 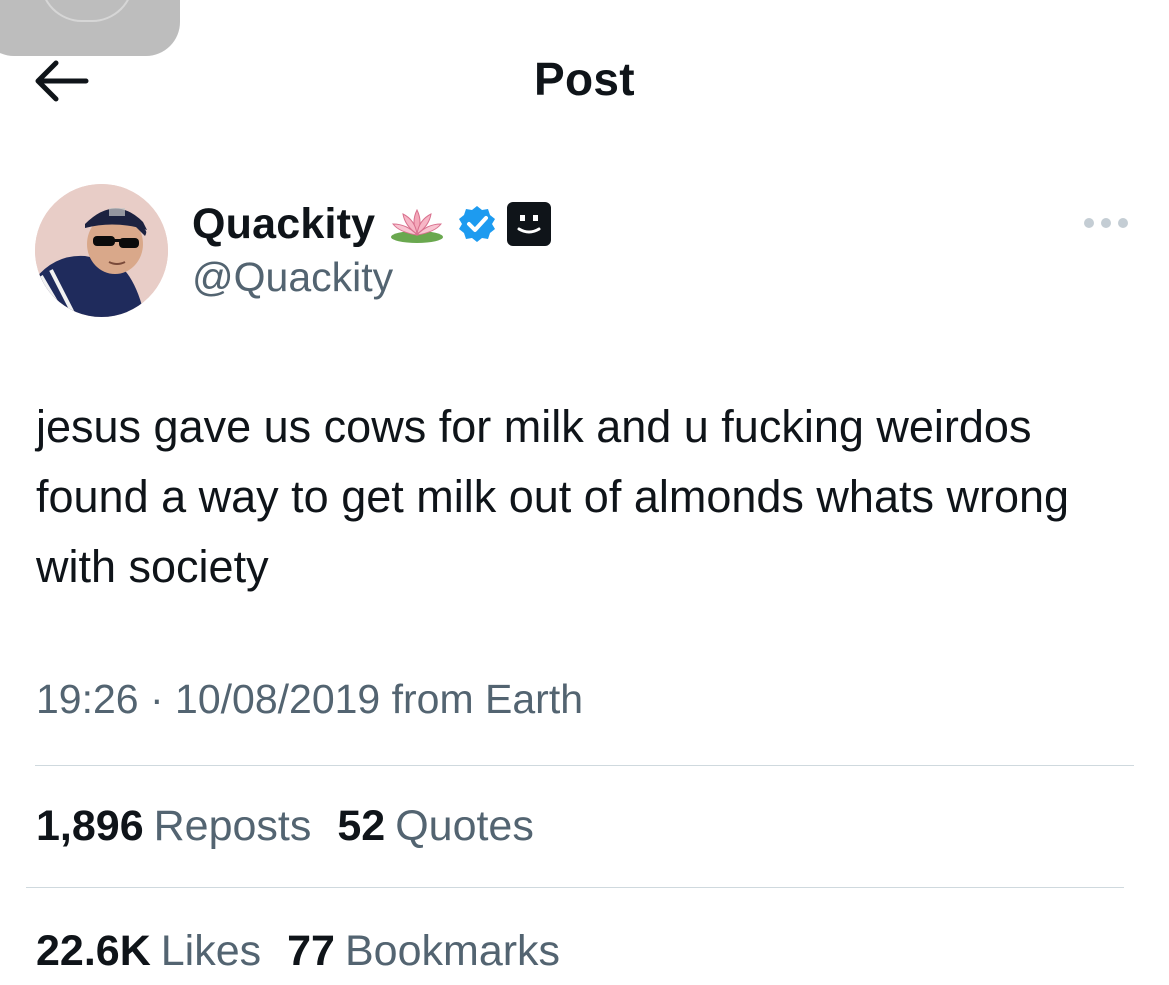 I want to click on overlay-arc, so click(x=87, y=11).